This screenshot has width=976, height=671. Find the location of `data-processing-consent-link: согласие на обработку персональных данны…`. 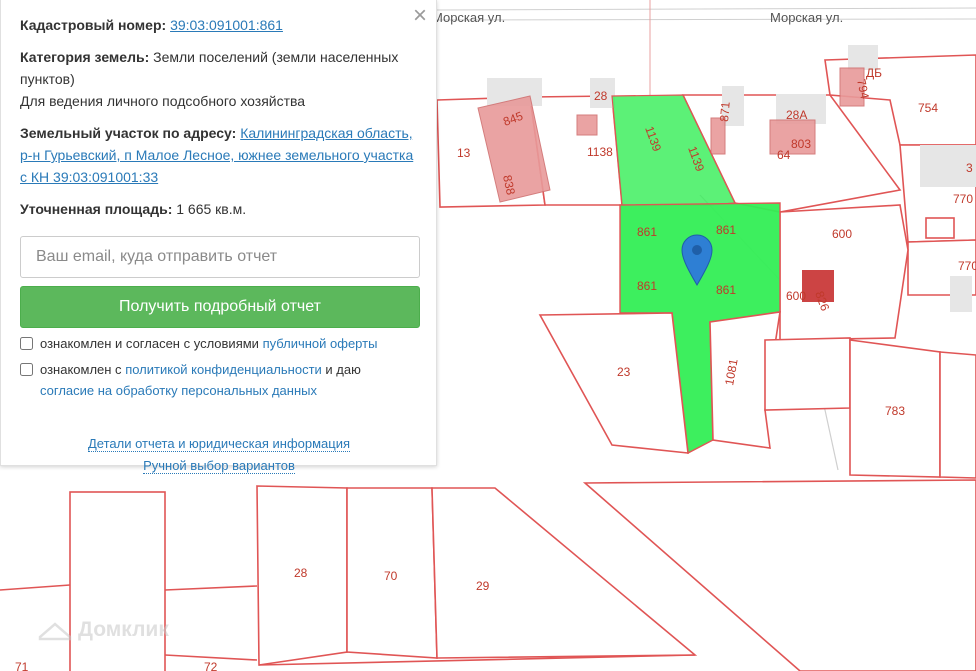

data-processing-consent-link: согласие на обработку персональных данны… is located at coordinates (178, 390).